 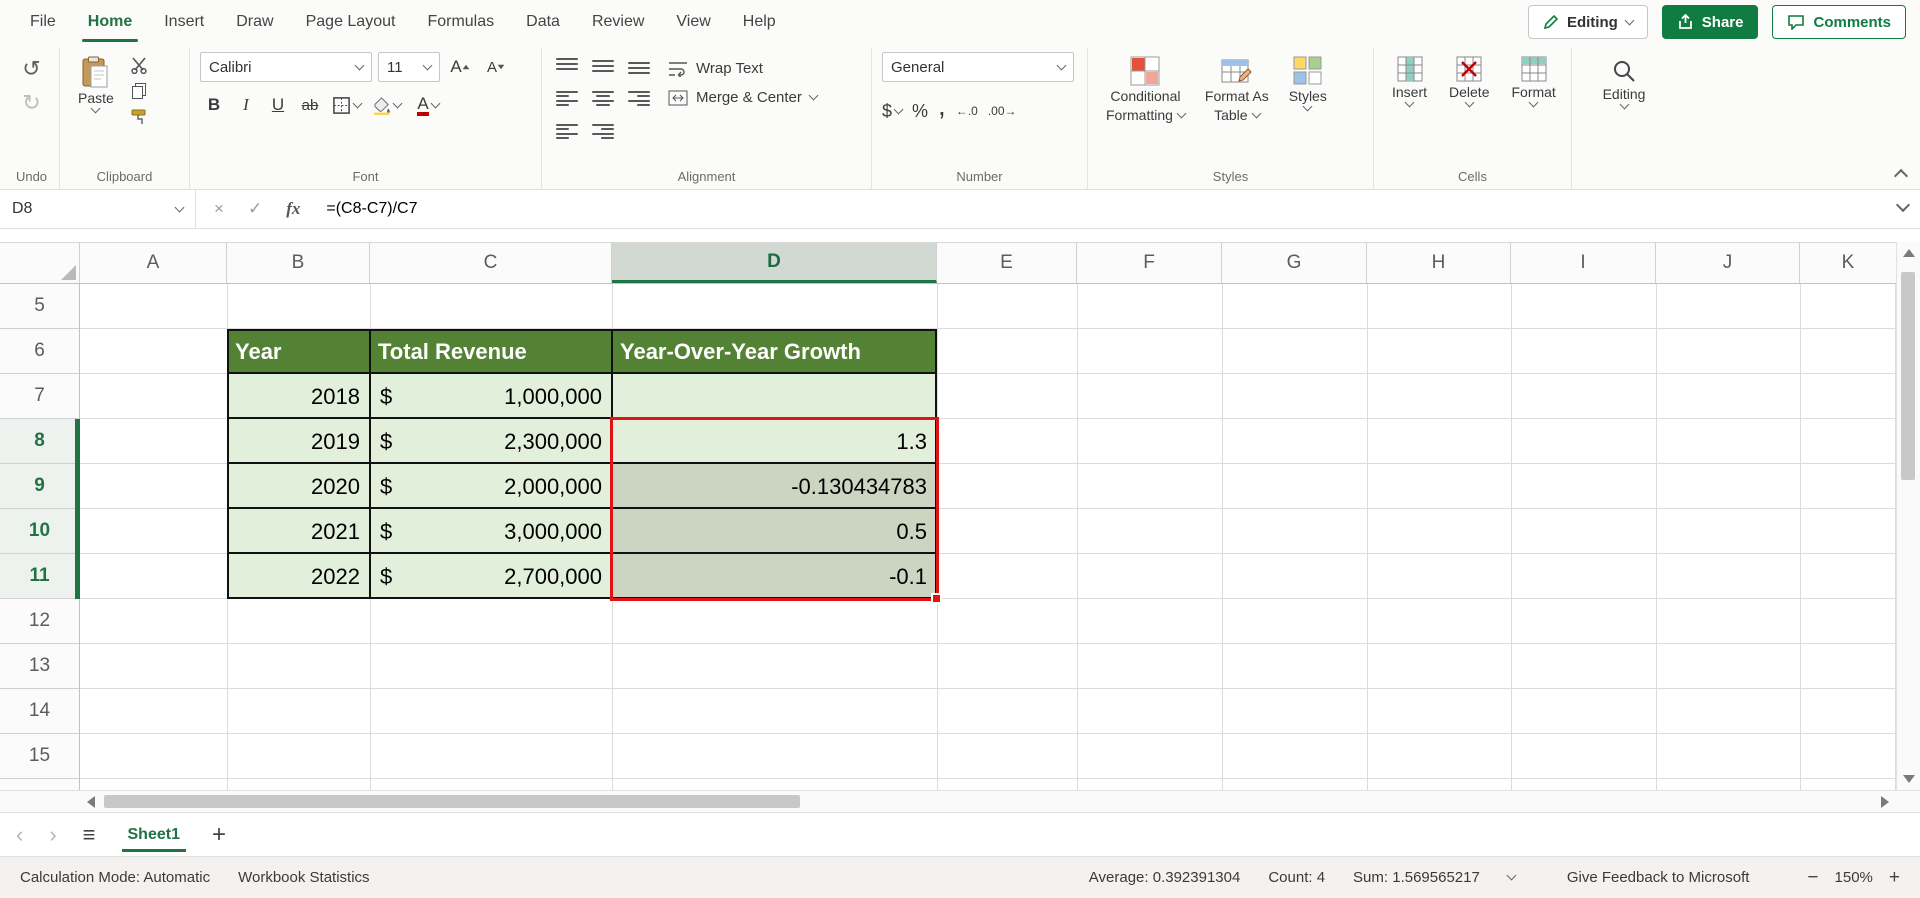 What do you see at coordinates (1894, 878) in the screenshot?
I see `zoom-in-button: +` at bounding box center [1894, 878].